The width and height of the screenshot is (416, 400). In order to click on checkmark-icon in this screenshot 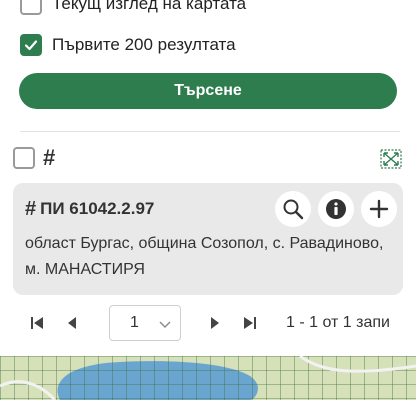, I will do `click(31, 45)`.